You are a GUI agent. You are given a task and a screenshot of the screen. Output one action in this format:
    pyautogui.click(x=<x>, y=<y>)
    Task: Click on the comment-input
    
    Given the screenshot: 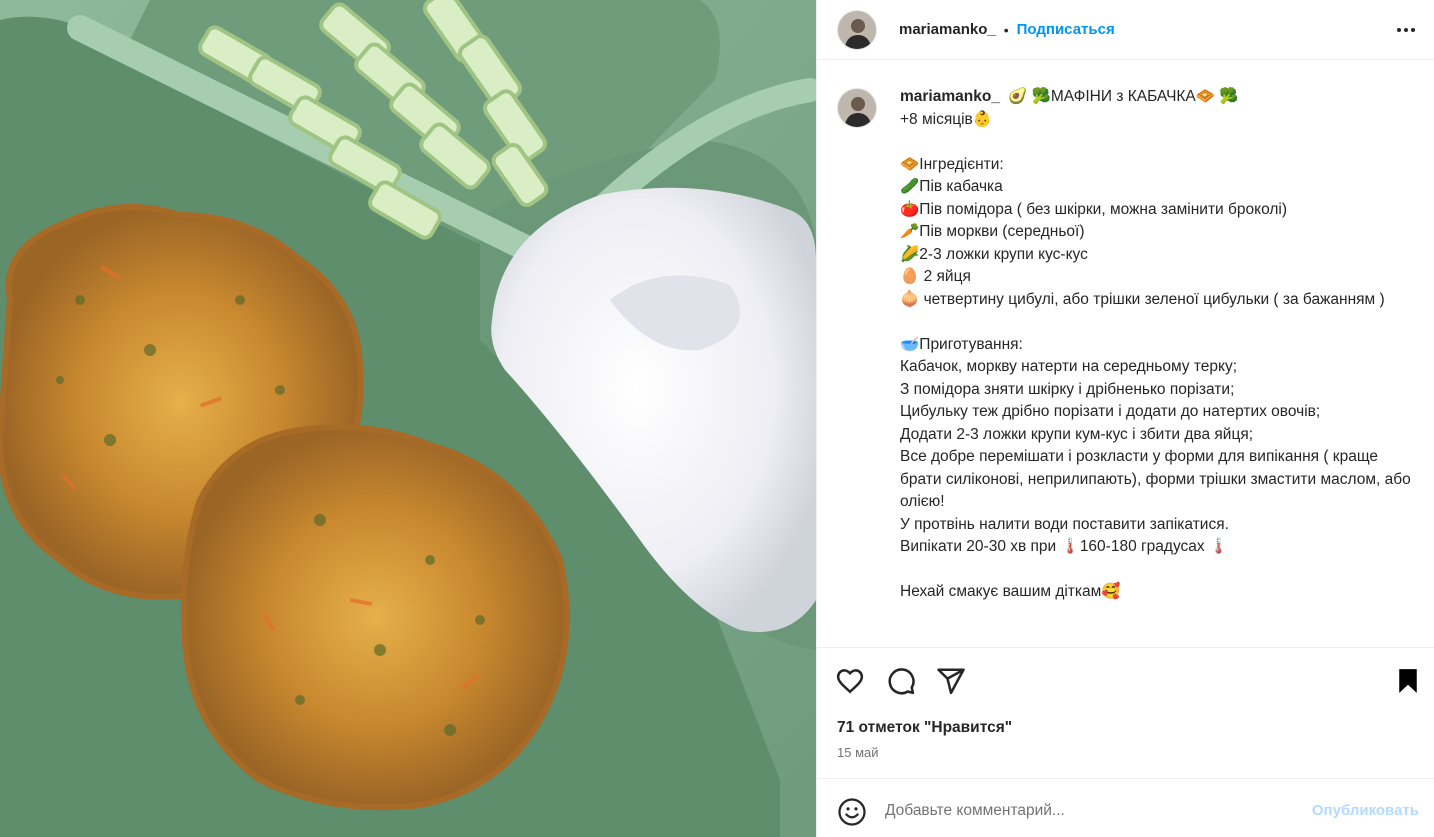 What is the action you would take?
    pyautogui.click(x=1085, y=811)
    